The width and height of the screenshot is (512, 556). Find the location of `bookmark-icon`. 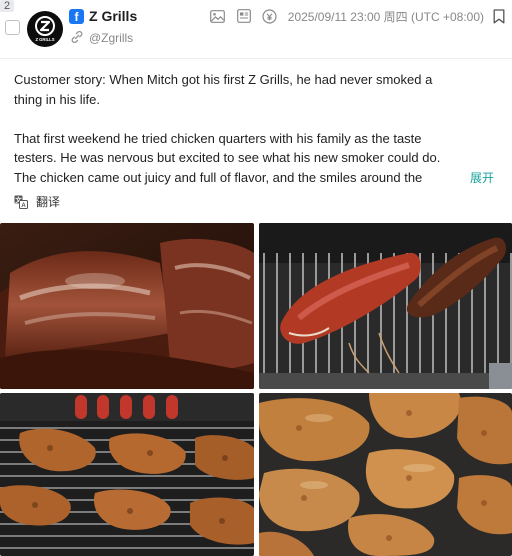

bookmark-icon is located at coordinates (499, 16).